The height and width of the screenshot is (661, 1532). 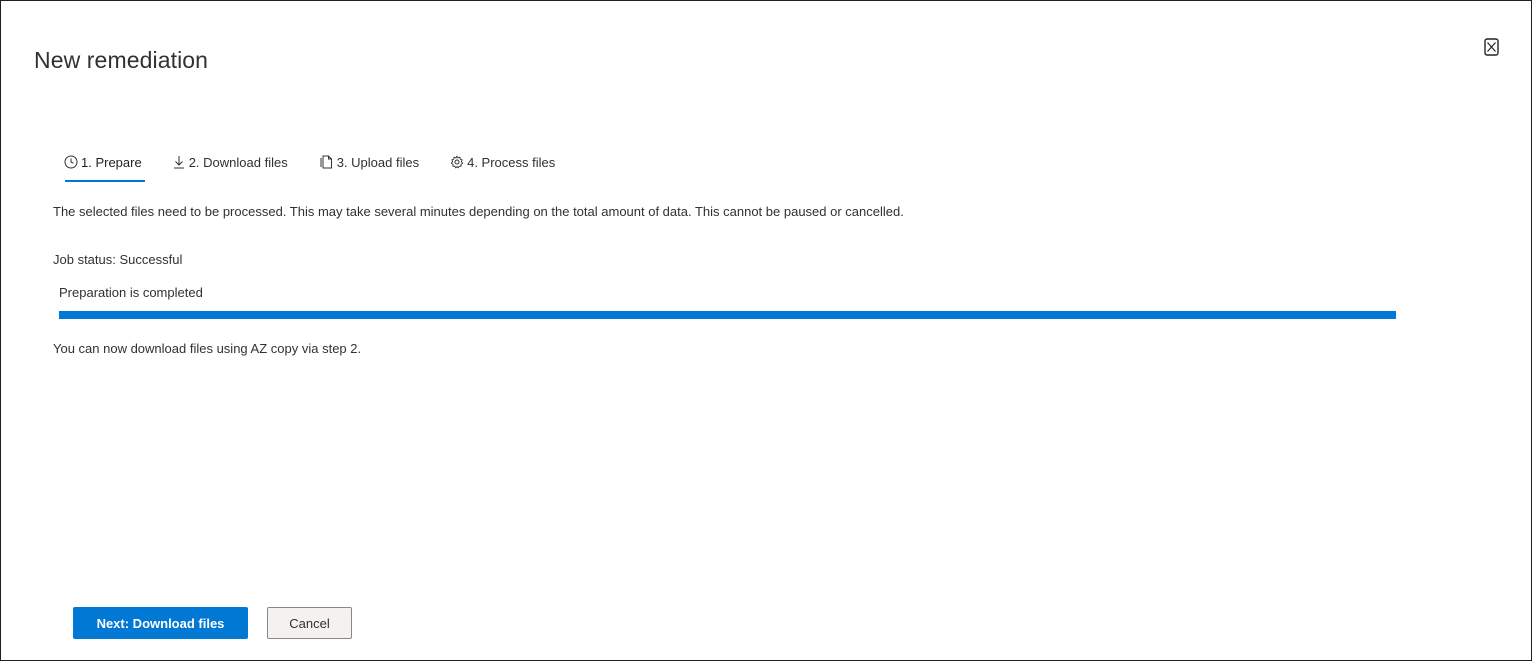 What do you see at coordinates (327, 162) in the screenshot?
I see `document-icon` at bounding box center [327, 162].